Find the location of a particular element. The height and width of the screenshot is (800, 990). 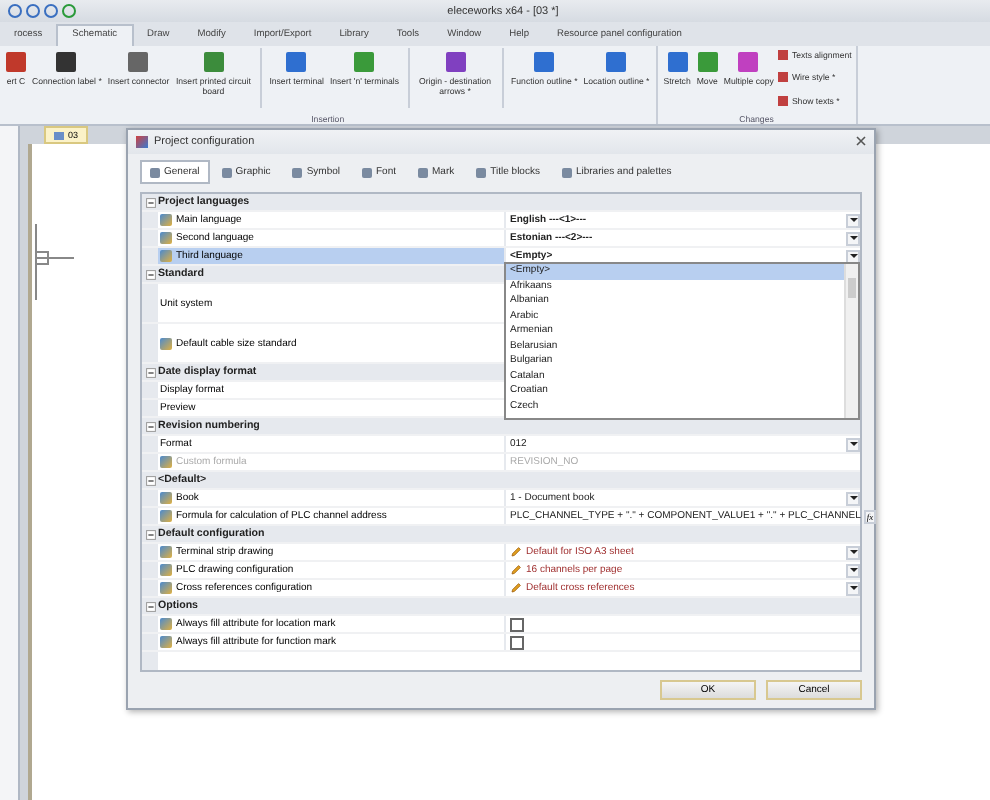

crosshair-icon is located at coordinates (54, 264).